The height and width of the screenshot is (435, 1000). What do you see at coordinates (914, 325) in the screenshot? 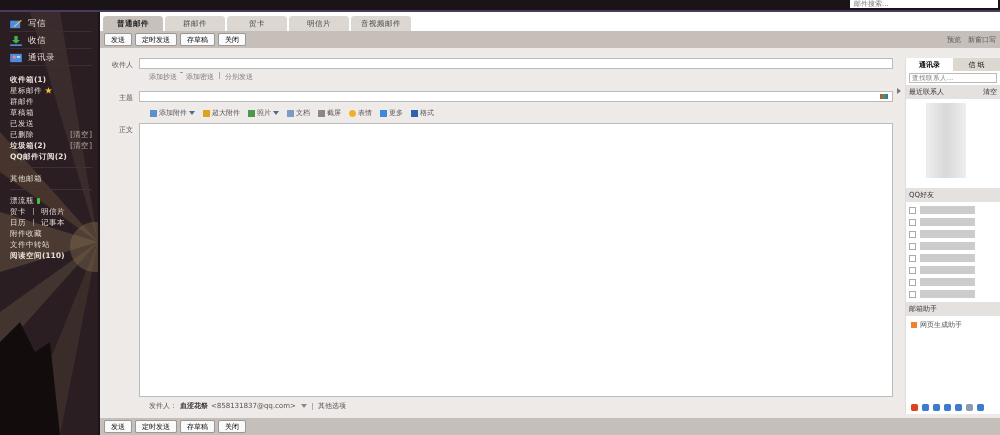
I see `webpage-icon` at bounding box center [914, 325].